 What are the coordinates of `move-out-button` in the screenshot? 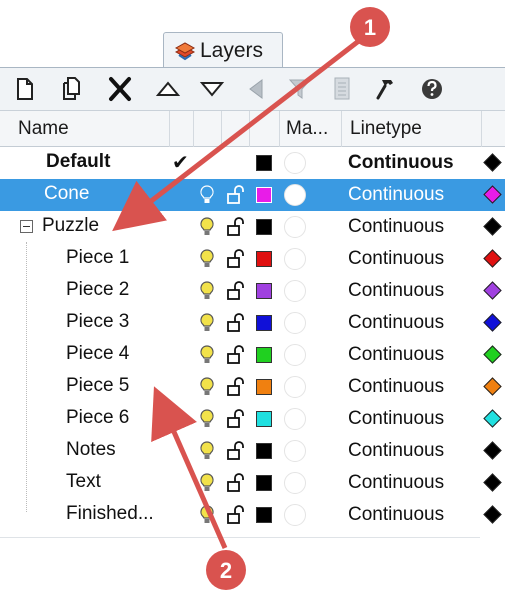 It's located at (256, 89).